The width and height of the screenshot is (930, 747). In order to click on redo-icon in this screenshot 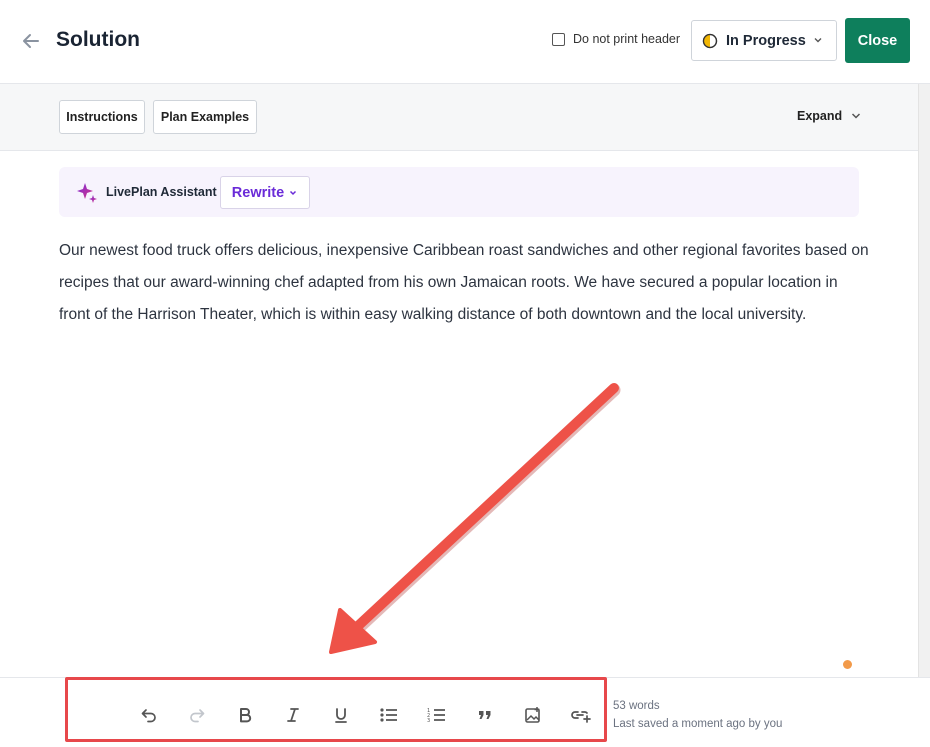, I will do `click(197, 715)`.